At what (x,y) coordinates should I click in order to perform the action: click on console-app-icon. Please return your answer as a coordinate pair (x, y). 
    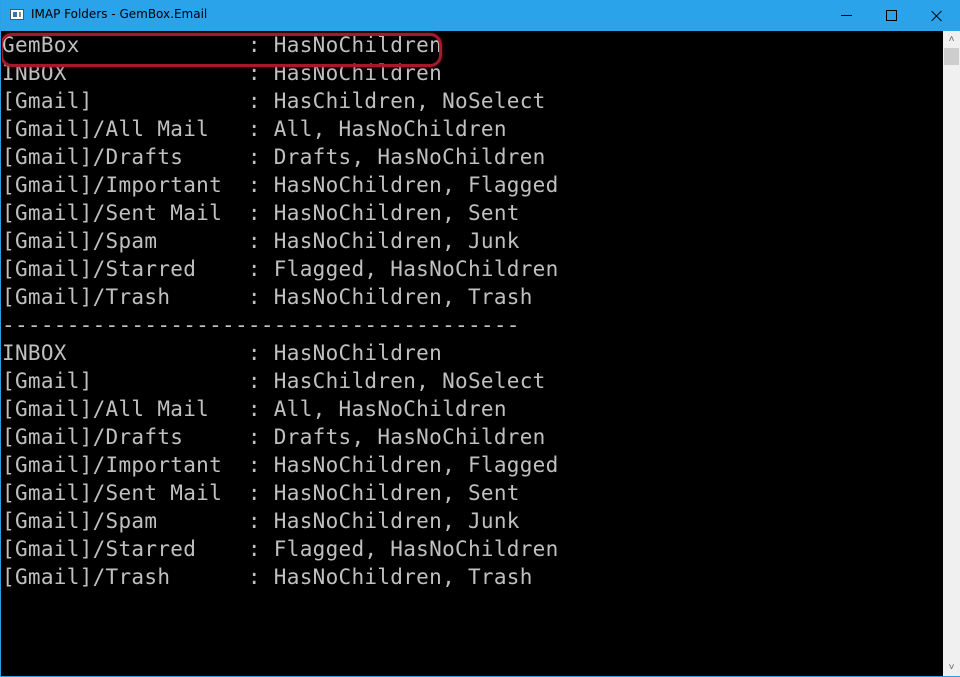
    Looking at the image, I should click on (17, 14).